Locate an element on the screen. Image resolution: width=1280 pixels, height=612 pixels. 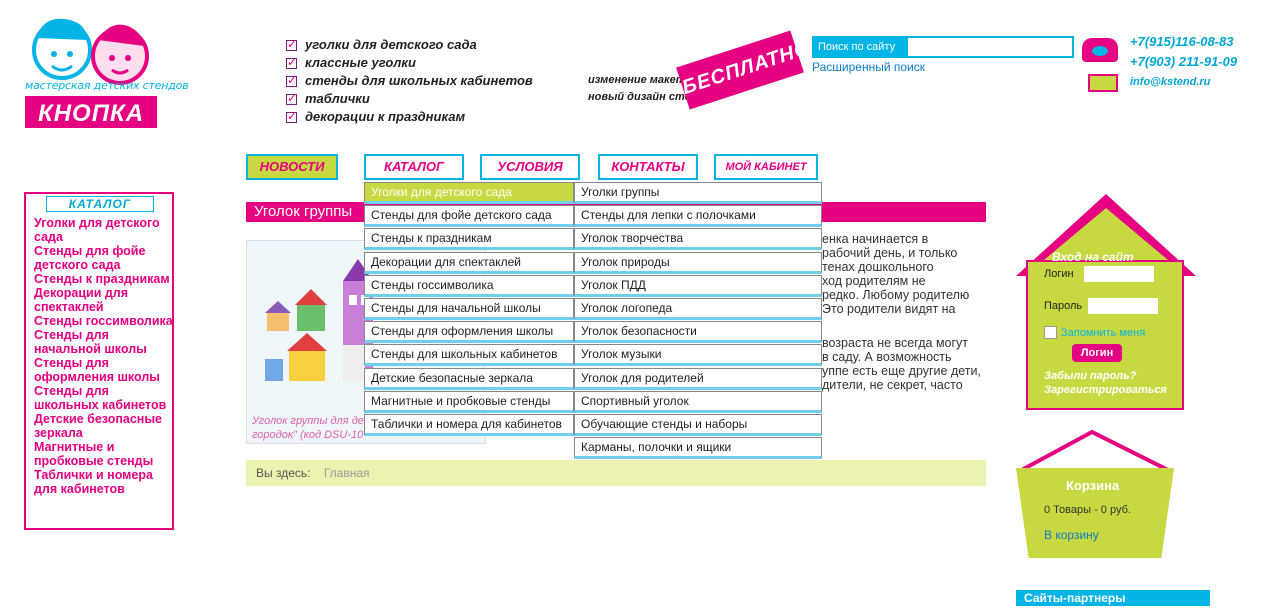
submenu-item: Обучающие стенды и наборы is located at coordinates (698, 424).